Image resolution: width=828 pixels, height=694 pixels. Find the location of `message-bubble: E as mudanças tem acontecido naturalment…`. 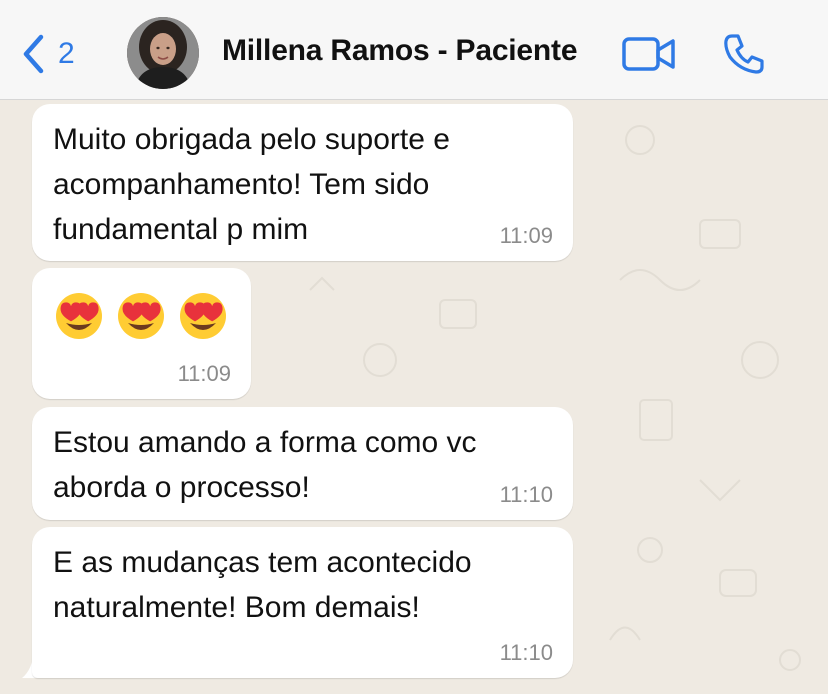

message-bubble: E as mudanças tem acontecido naturalment… is located at coordinates (302, 602).